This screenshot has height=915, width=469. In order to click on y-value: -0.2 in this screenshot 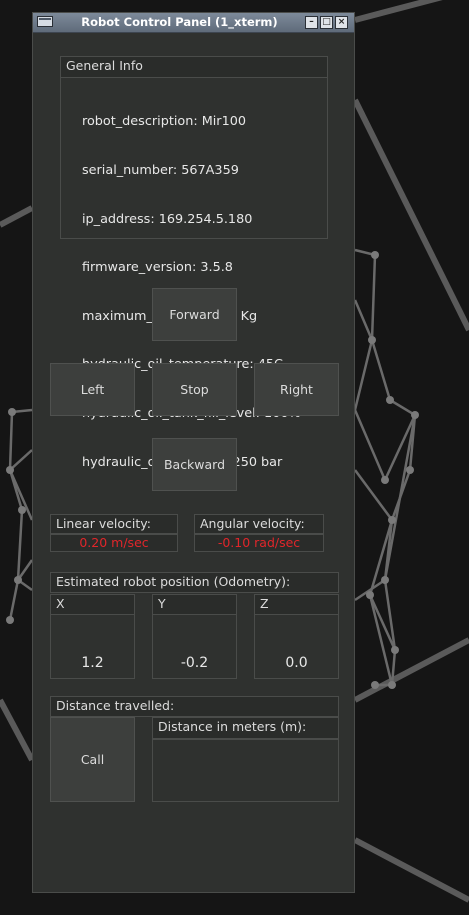, I will do `click(194, 663)`.